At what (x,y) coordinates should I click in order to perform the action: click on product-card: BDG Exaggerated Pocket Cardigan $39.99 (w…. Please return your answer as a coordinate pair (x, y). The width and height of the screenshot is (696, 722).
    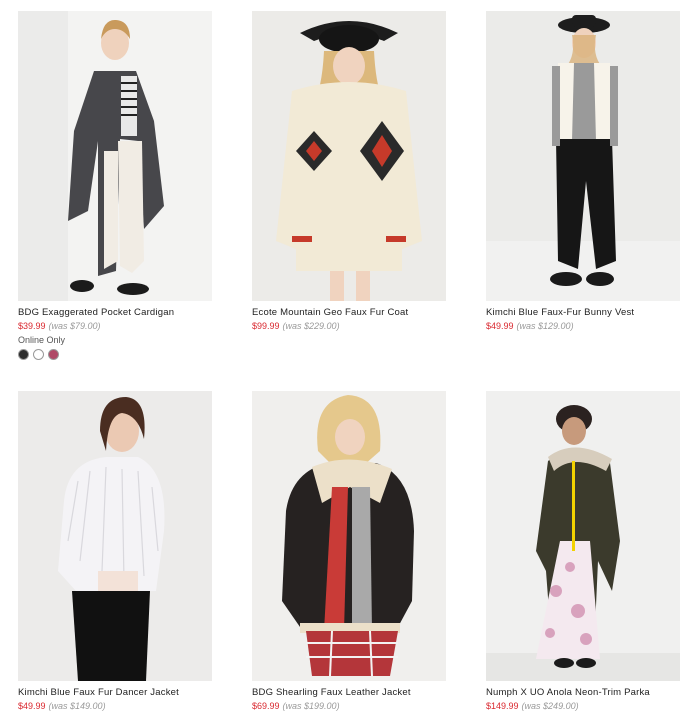
    Looking at the image, I should click on (115, 185).